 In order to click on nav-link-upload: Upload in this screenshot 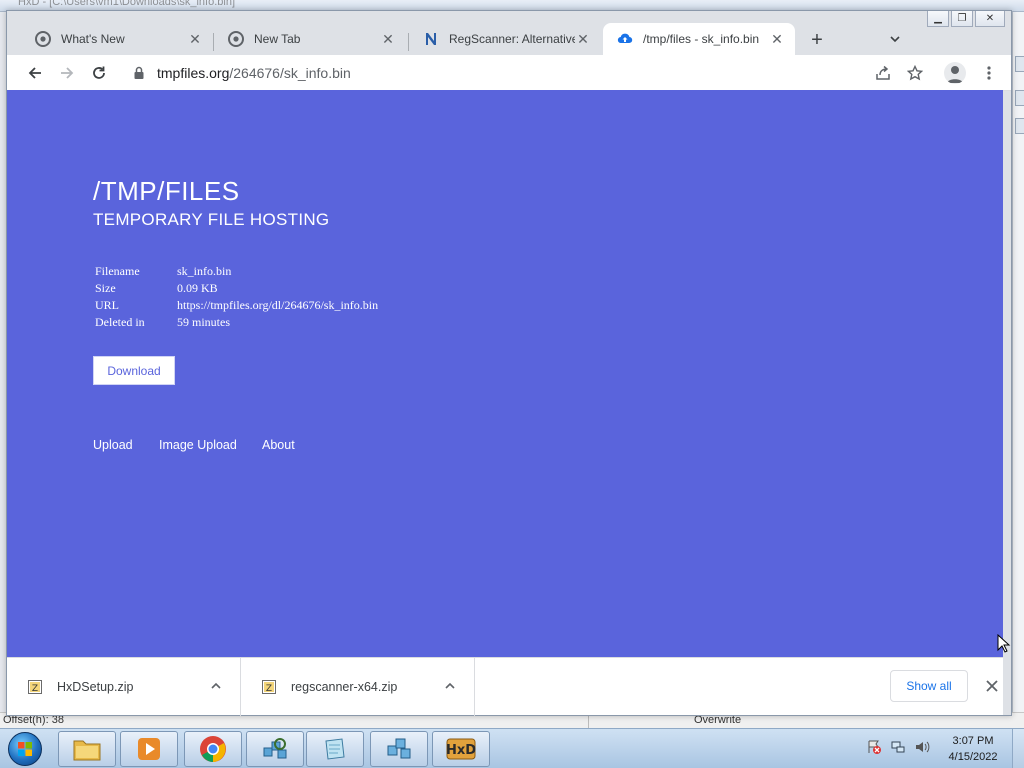, I will do `click(113, 445)`.